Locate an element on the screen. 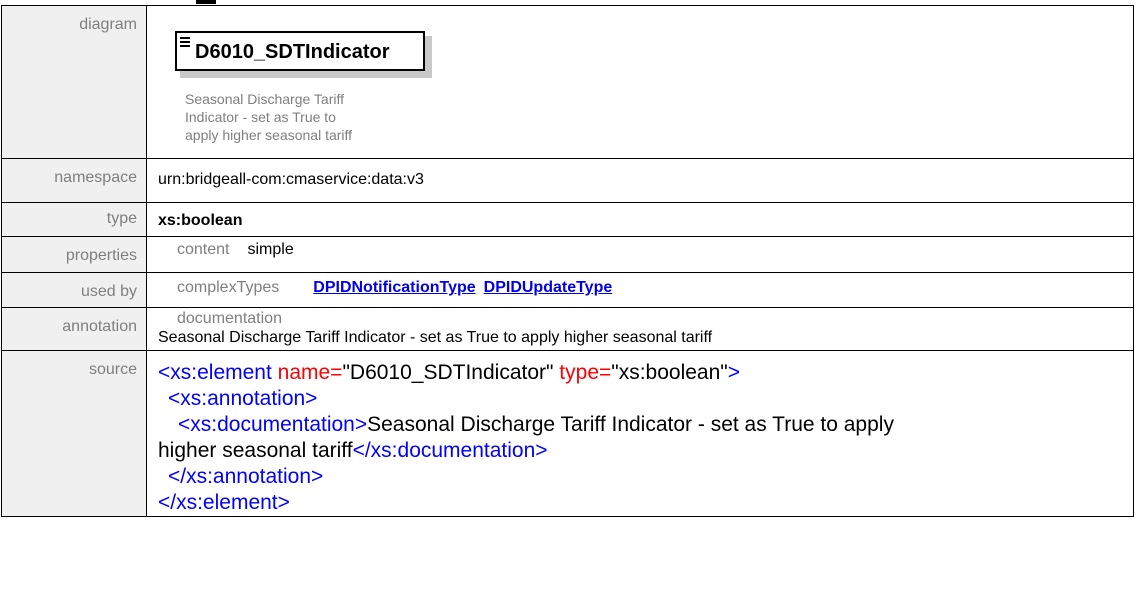 The height and width of the screenshot is (600, 1136). source-label: source is located at coordinates (74, 433).